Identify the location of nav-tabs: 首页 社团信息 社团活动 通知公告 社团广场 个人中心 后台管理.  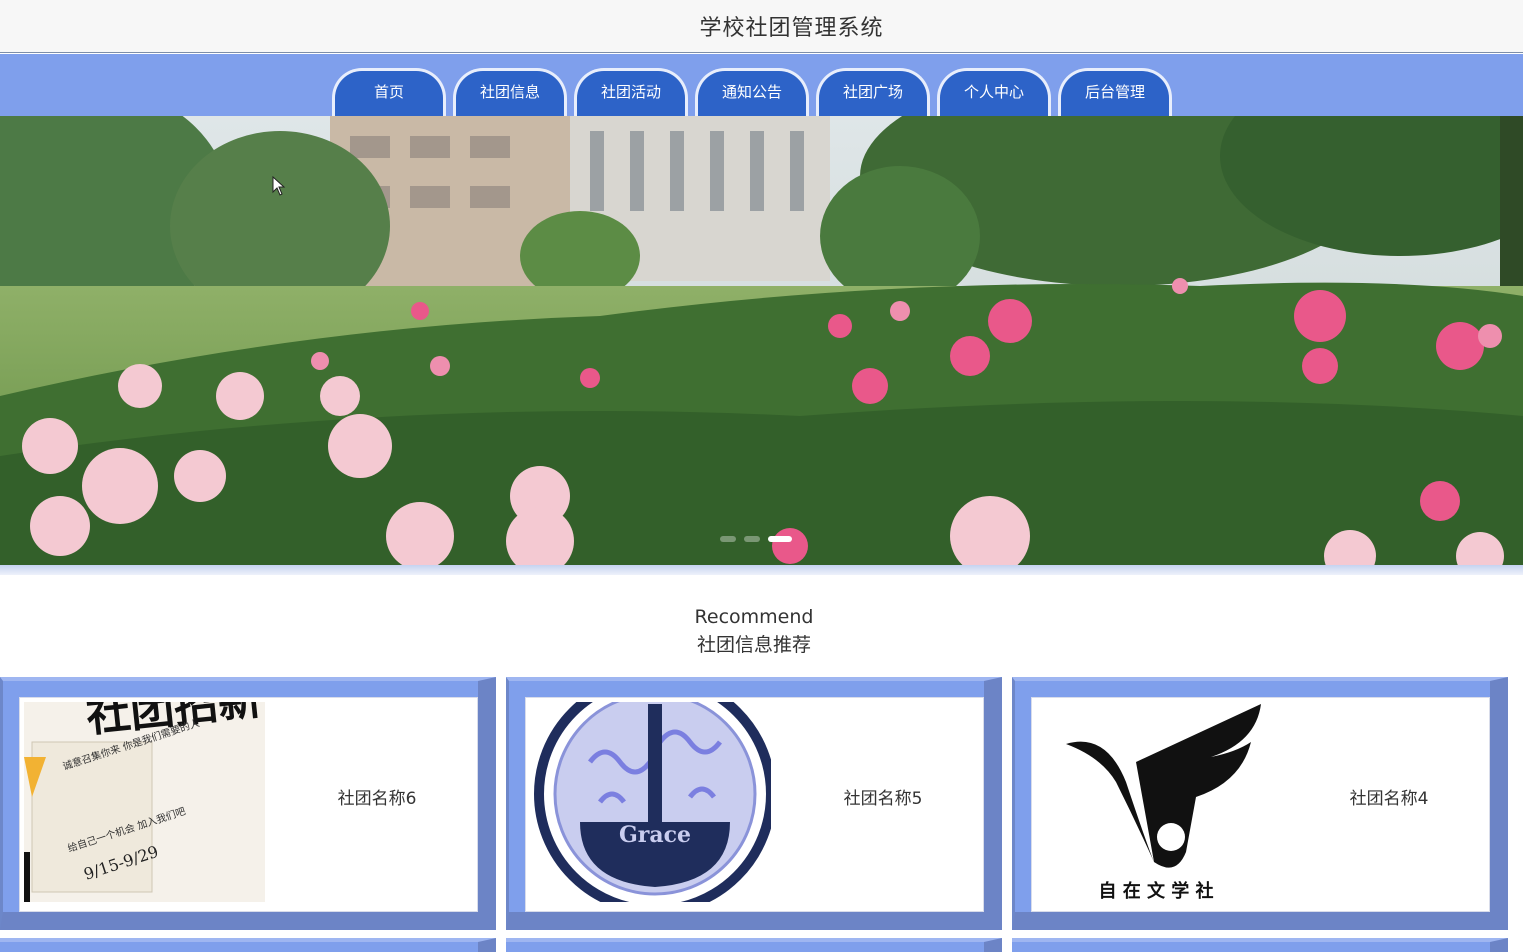
(755, 92).